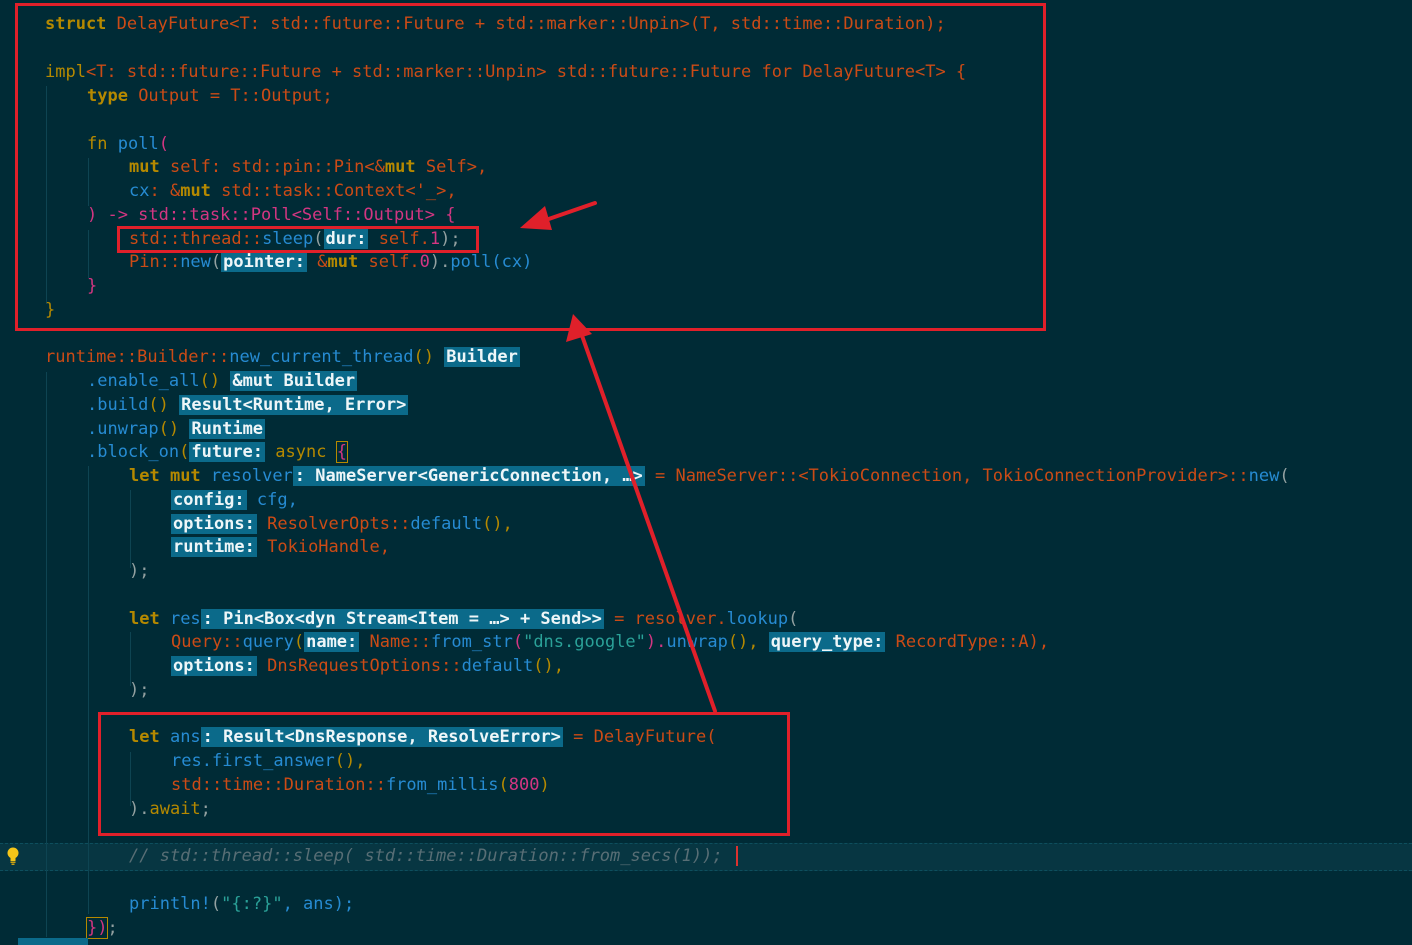 The width and height of the screenshot is (1412, 945). What do you see at coordinates (294, 381) in the screenshot?
I see `inlay-hint: &mut Builder` at bounding box center [294, 381].